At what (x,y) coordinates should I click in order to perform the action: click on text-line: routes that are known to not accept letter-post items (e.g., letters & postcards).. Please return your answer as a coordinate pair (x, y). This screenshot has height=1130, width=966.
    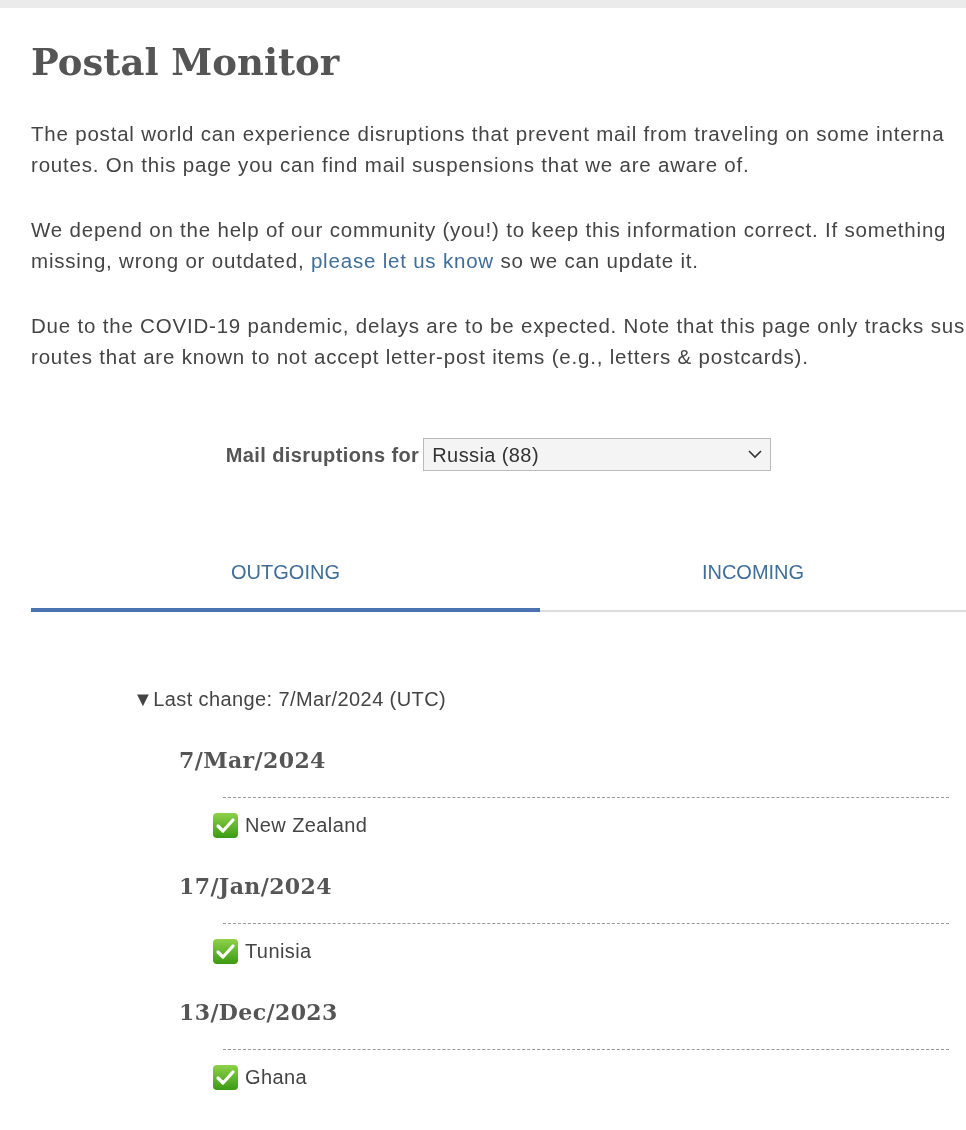
    Looking at the image, I should click on (420, 357).